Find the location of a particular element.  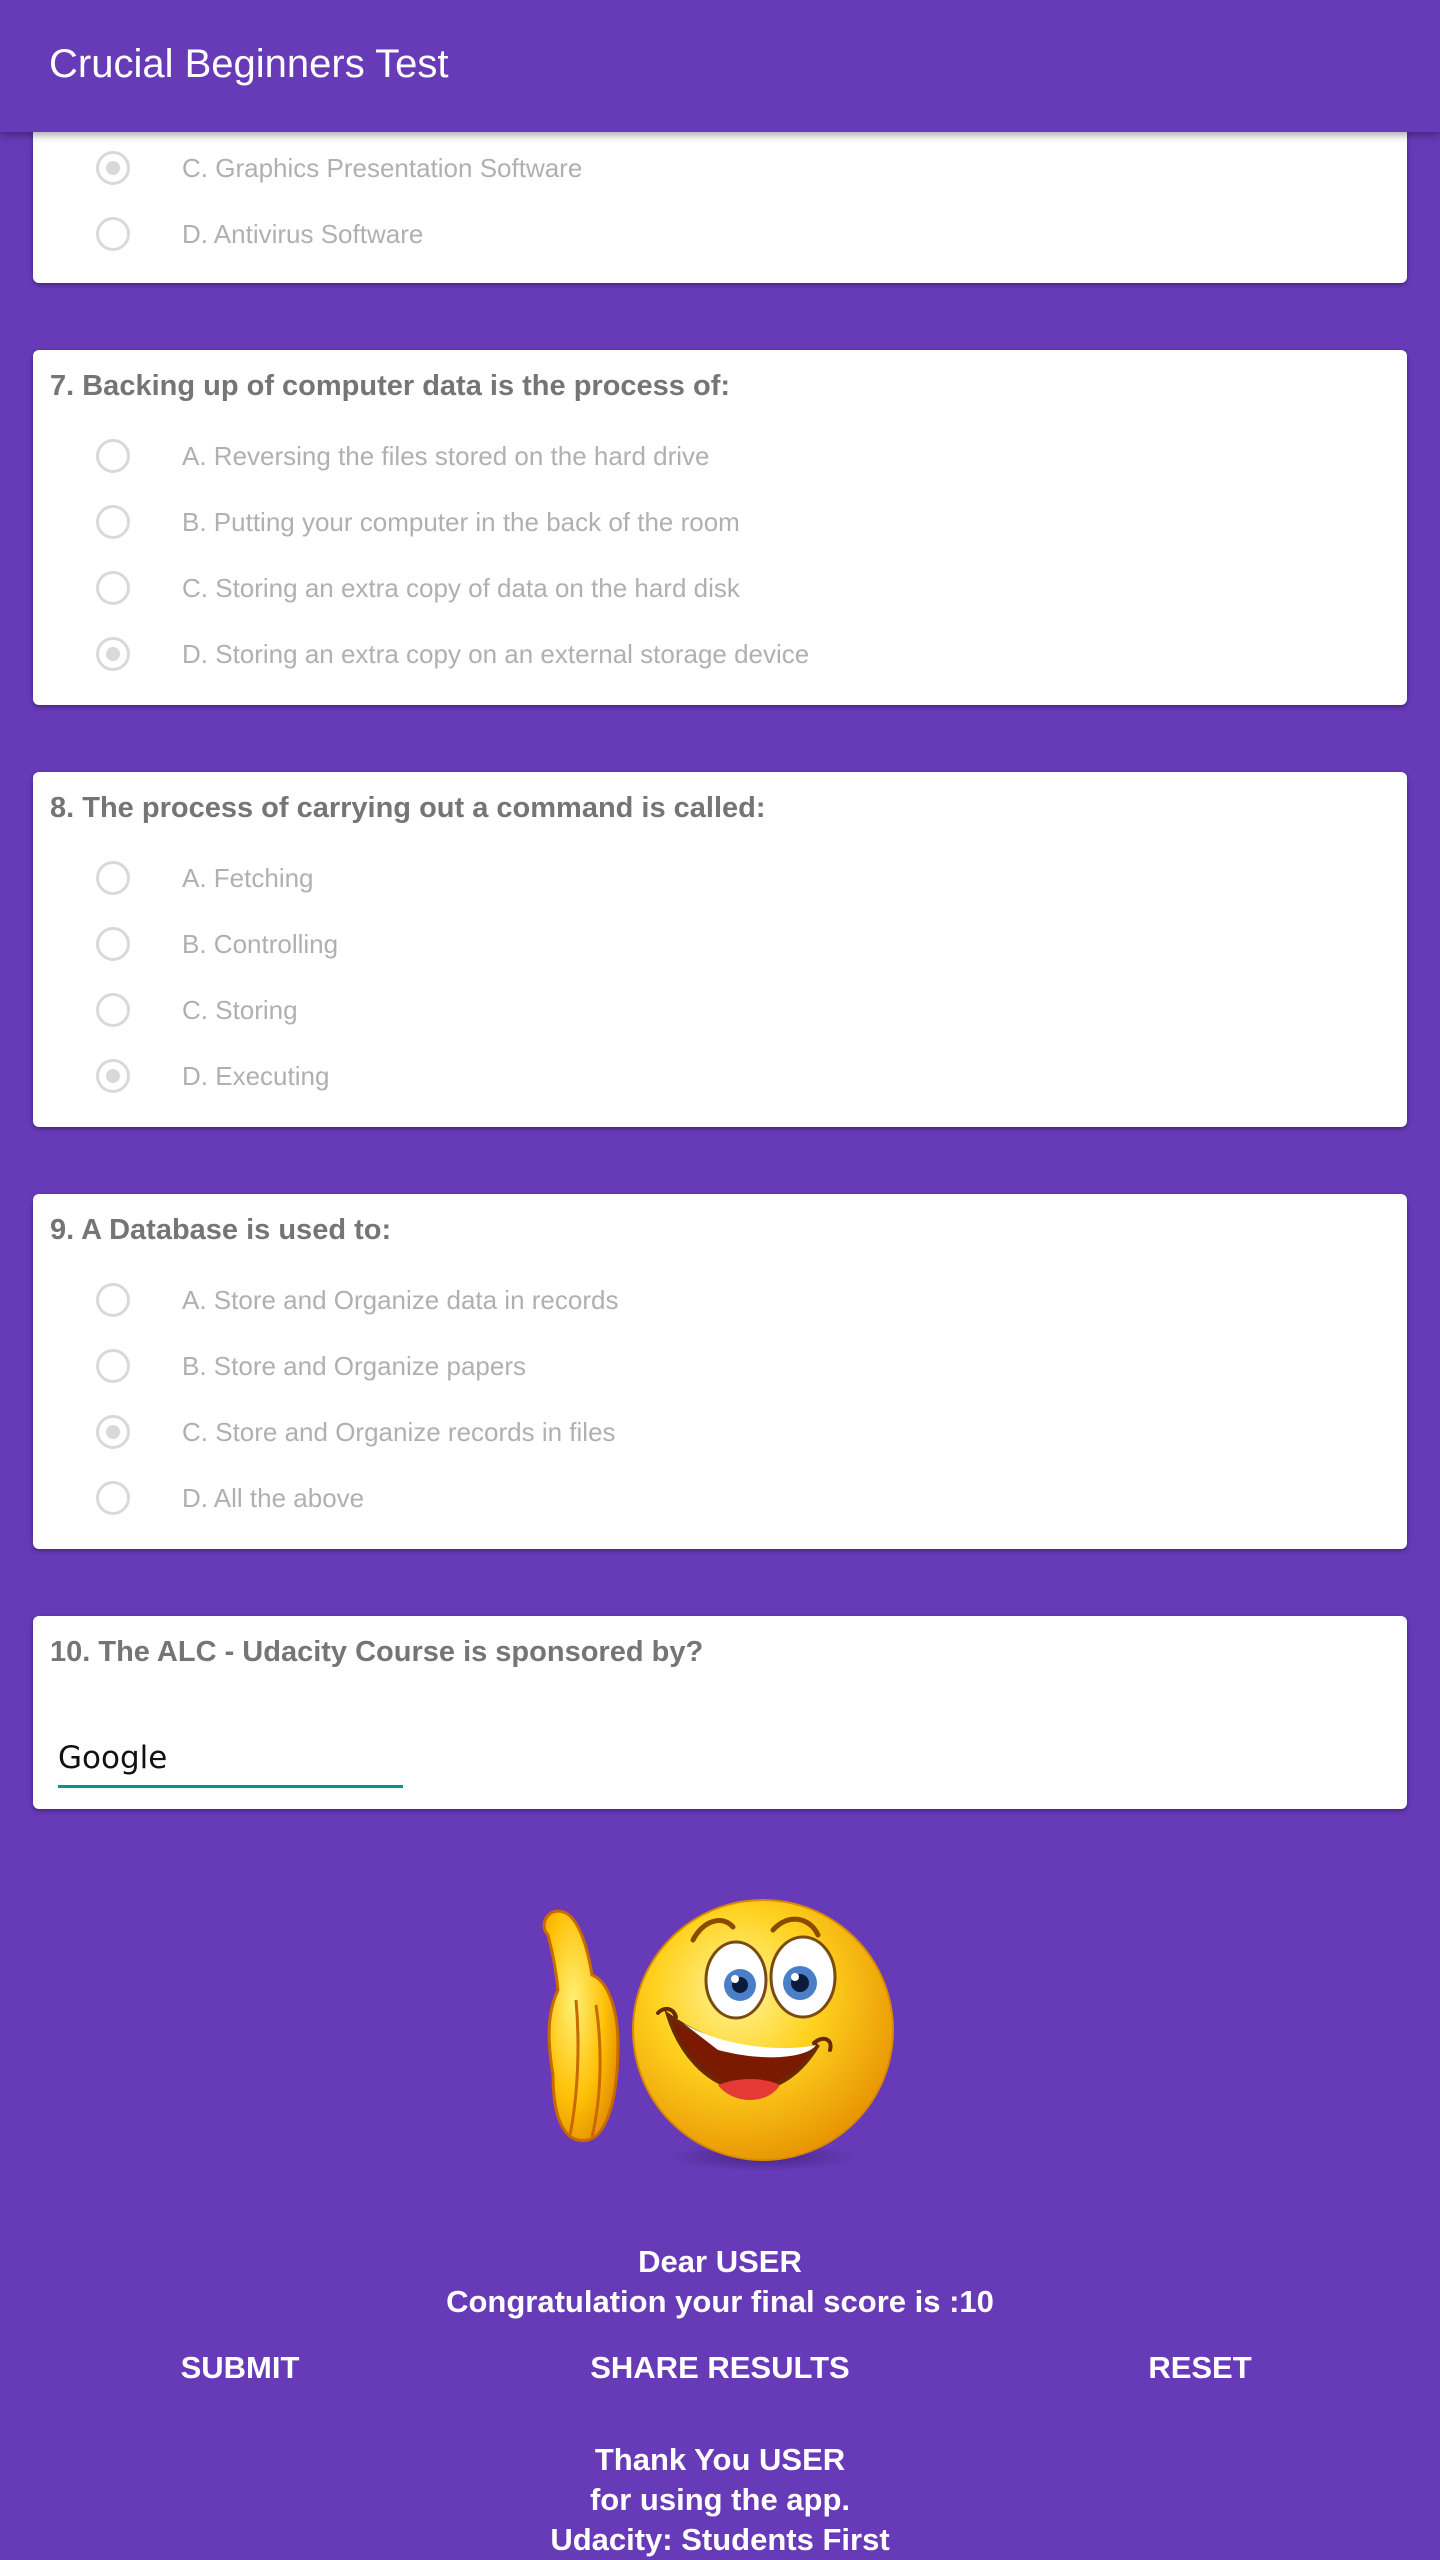

share-results-button: SHARE RESULTS is located at coordinates (720, 2368).